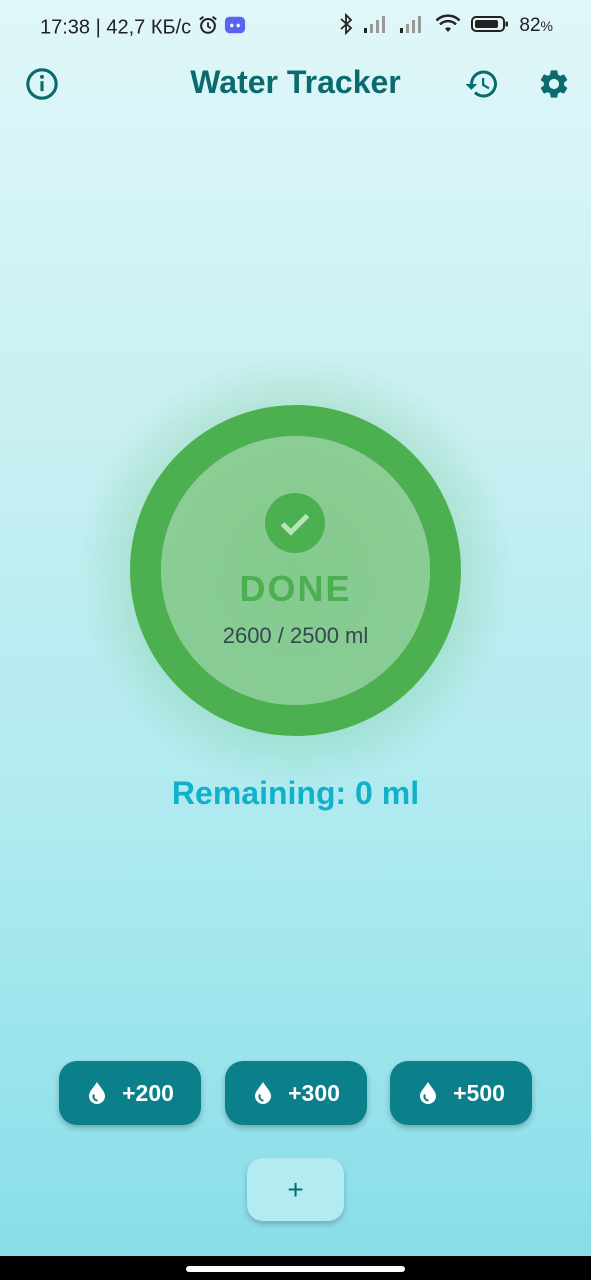 This screenshot has width=591, height=1280. What do you see at coordinates (490, 26) in the screenshot?
I see `battery-icon` at bounding box center [490, 26].